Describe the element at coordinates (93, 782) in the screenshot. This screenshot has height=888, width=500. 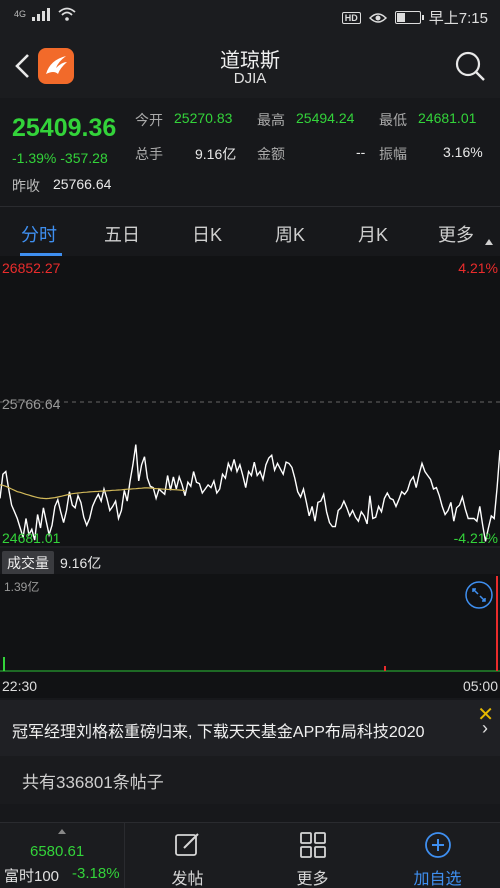
I see `post-count: 共有336801条帖子` at that location.